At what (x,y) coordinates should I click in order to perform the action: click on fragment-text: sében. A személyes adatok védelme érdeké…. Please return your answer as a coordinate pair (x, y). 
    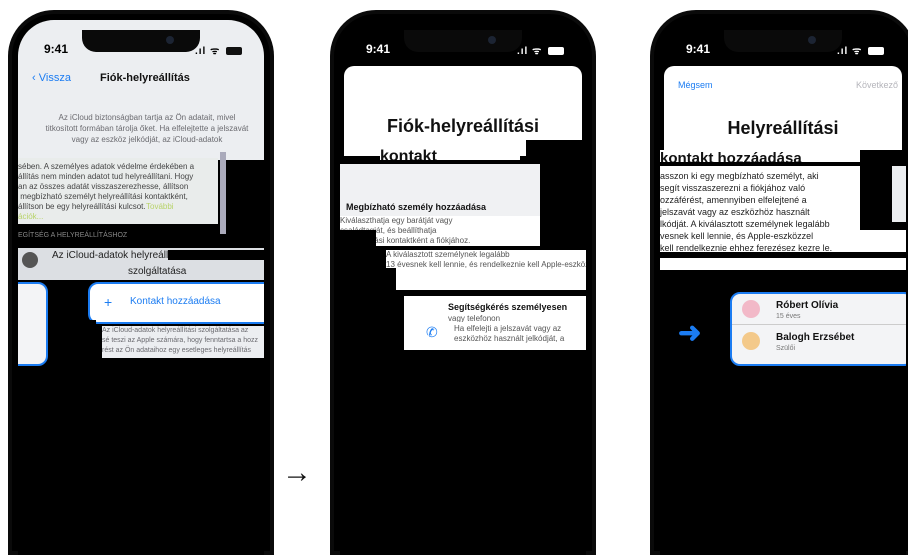
    Looking at the image, I should click on (106, 186).